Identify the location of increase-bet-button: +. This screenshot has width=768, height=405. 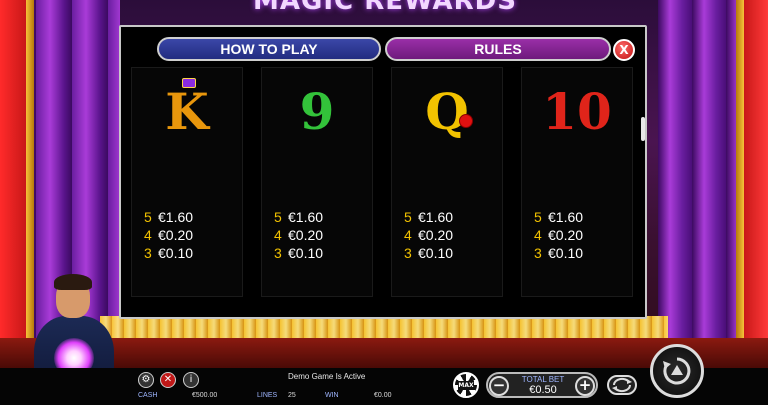
(585, 386).